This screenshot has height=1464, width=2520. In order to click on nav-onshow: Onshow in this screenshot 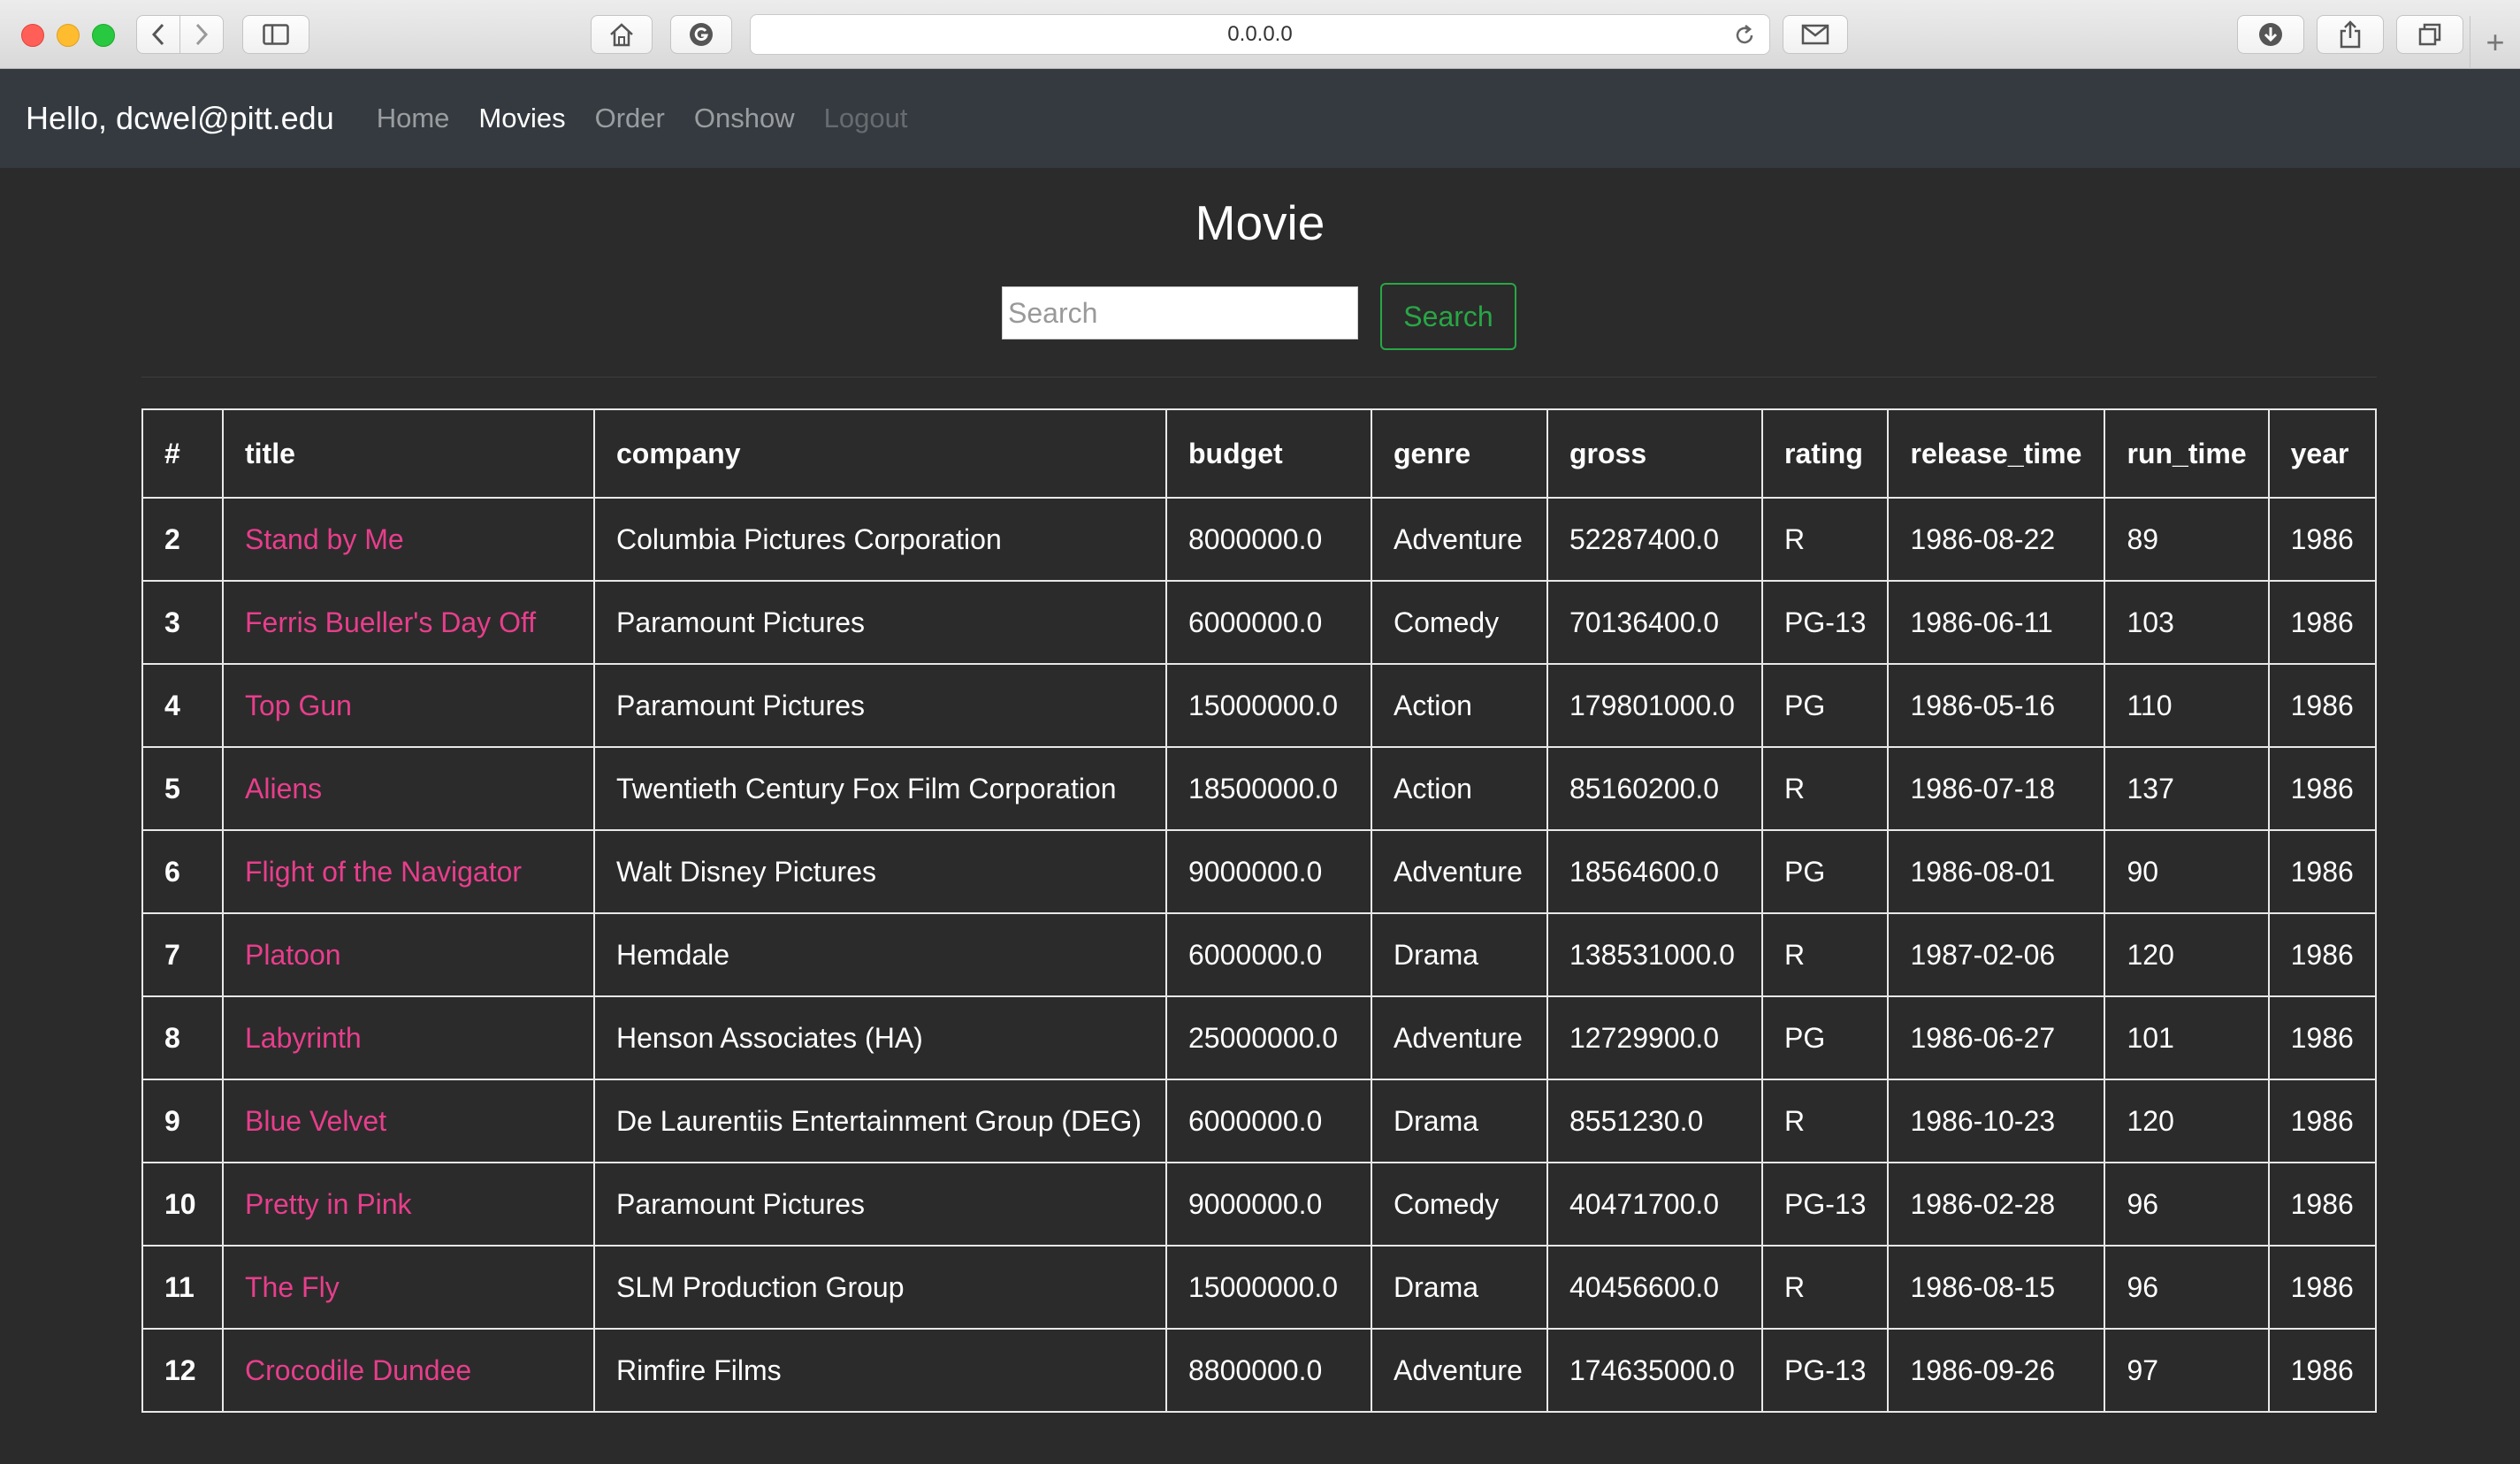, I will do `click(744, 118)`.